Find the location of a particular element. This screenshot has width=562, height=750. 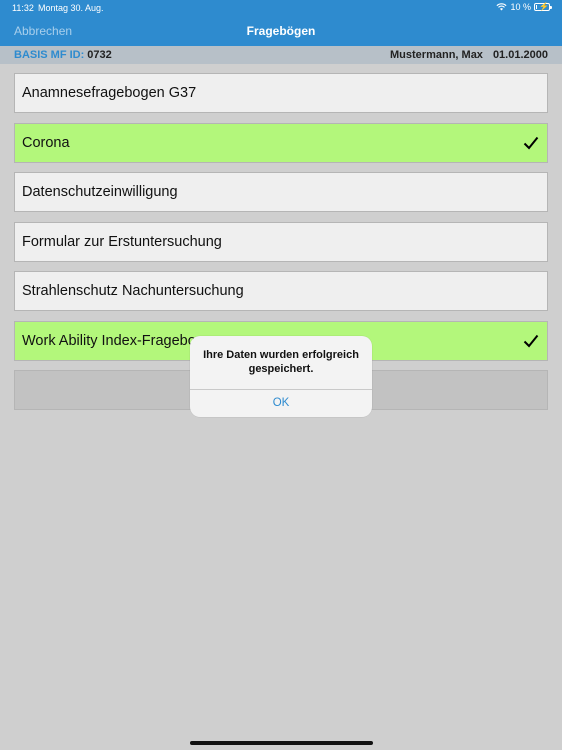

questionnaire-label: Formular zur Erstuntersuchung is located at coordinates (122, 241).